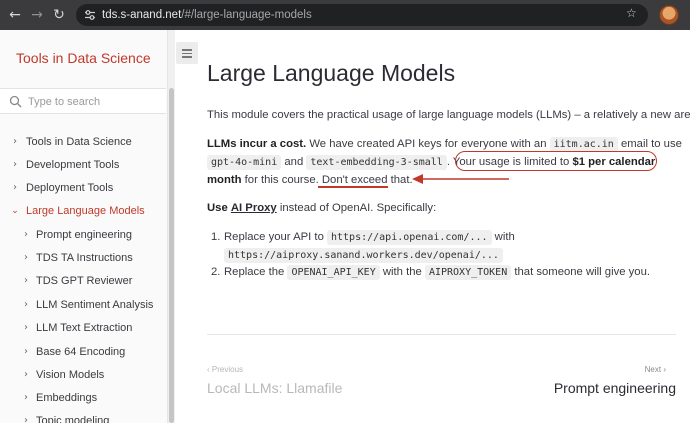  Describe the element at coordinates (588, 388) in the screenshot. I see `next-page-link: Prompt engineering` at that location.